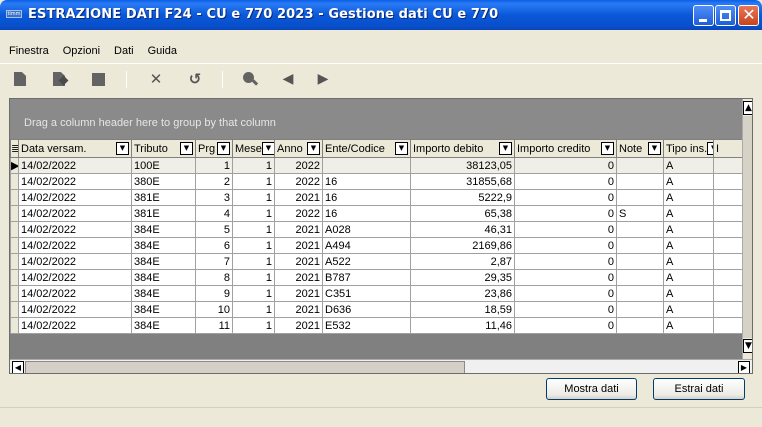  What do you see at coordinates (366, 229) in the screenshot?
I see `table-cell: A028` at bounding box center [366, 229].